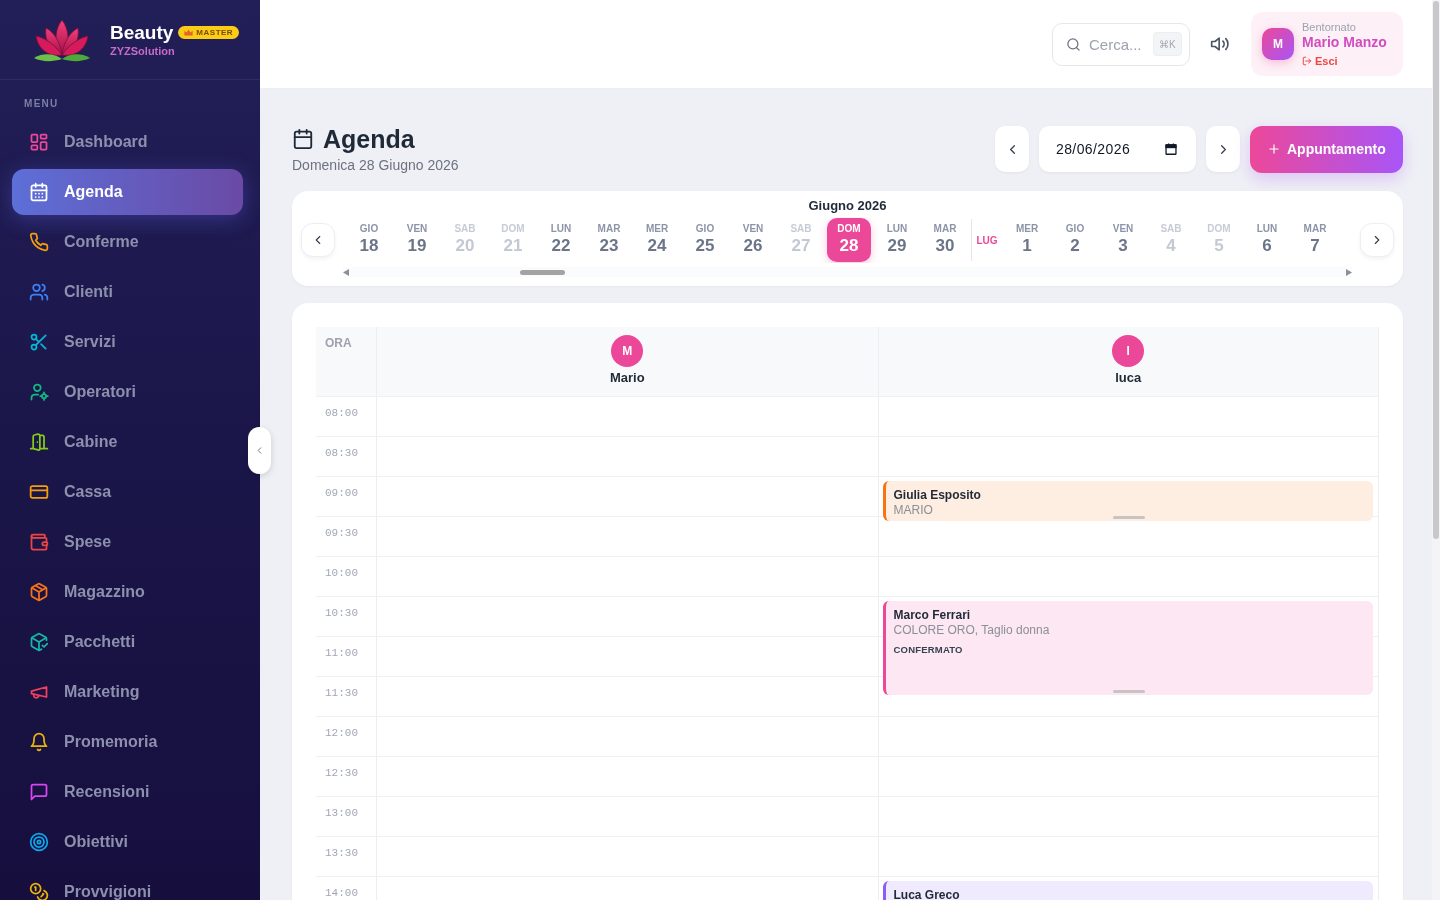 The image size is (1440, 900). I want to click on day-button: VEN 19, so click(417, 240).